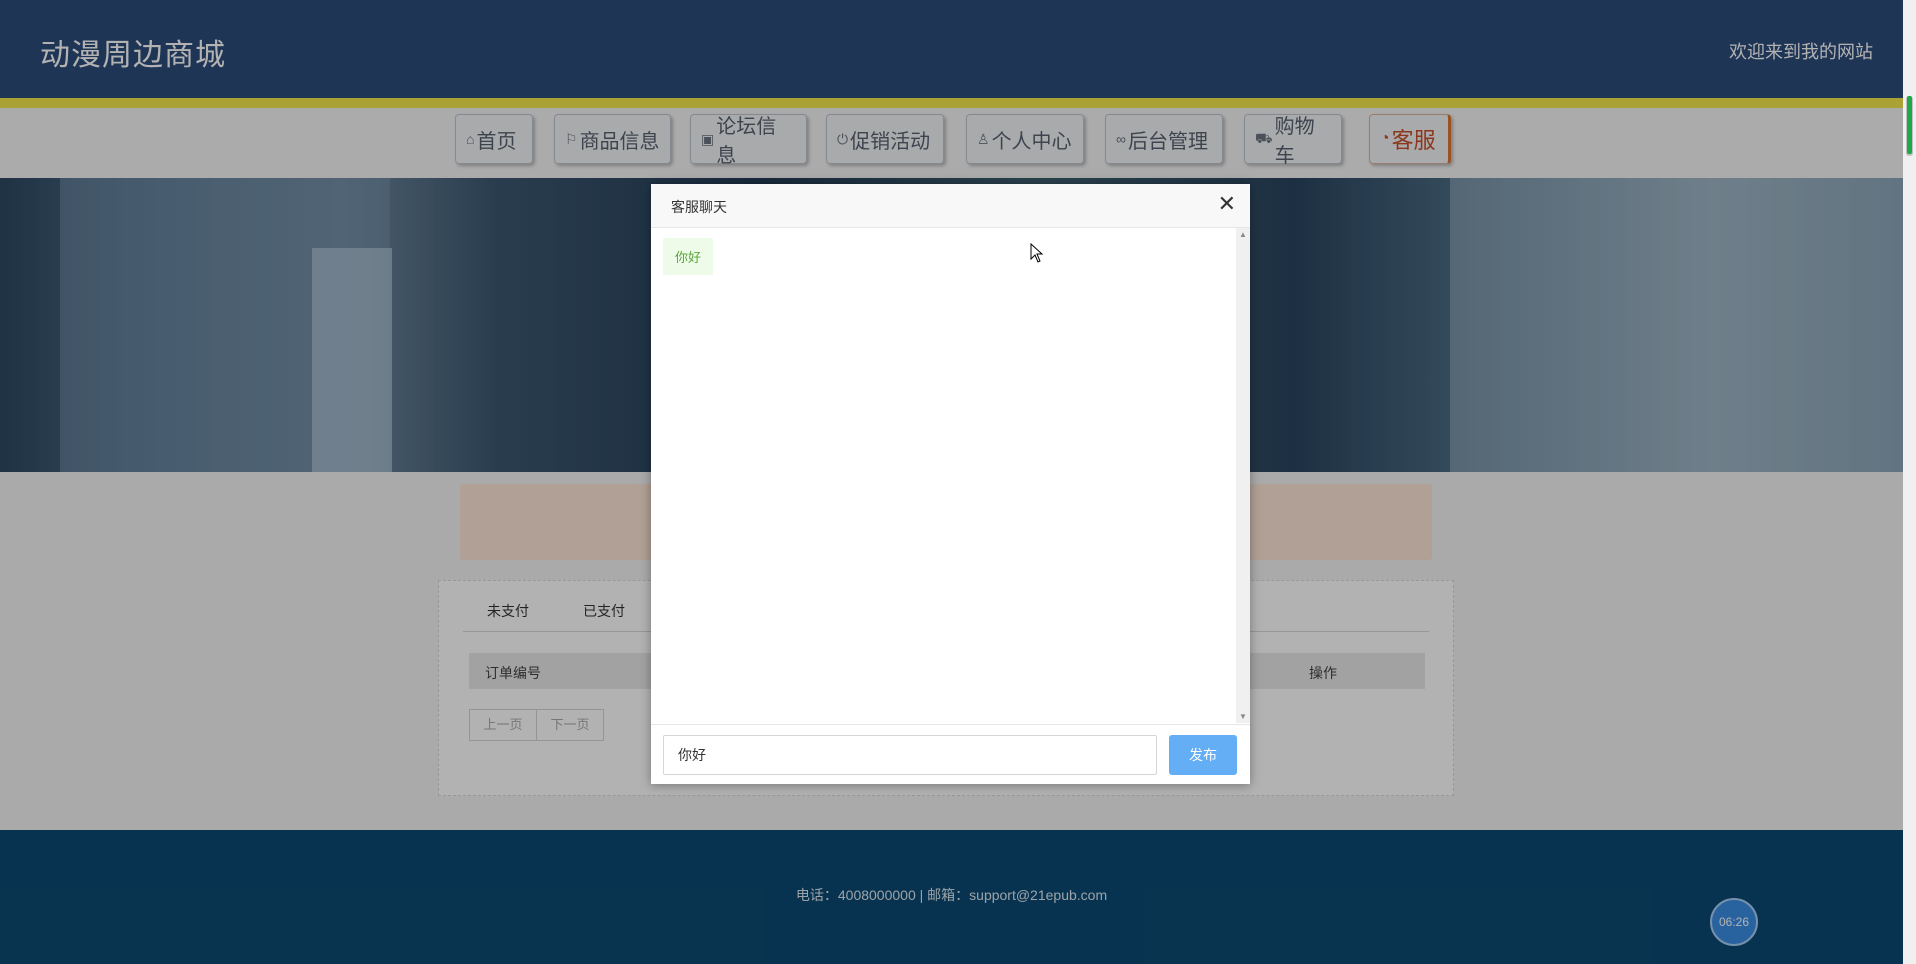 The height and width of the screenshot is (964, 1916). I want to click on mouse-cursor-icon, so click(1037, 253).